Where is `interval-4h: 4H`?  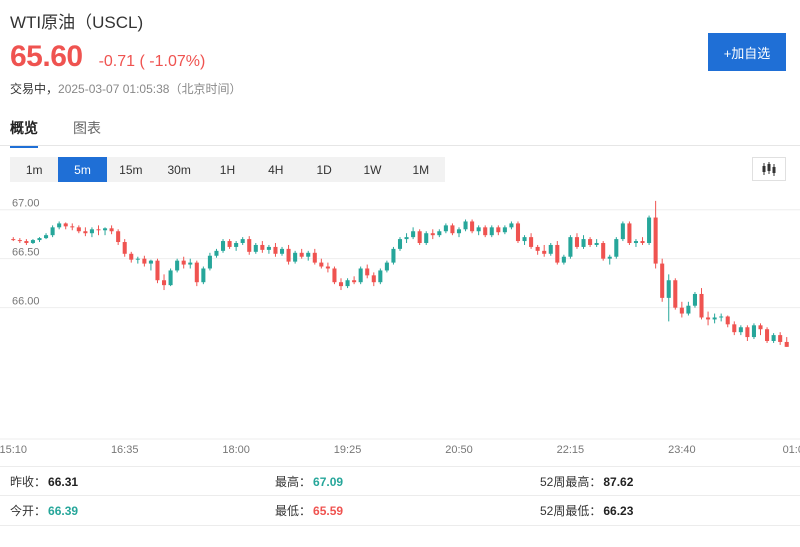
interval-4h: 4H is located at coordinates (276, 169).